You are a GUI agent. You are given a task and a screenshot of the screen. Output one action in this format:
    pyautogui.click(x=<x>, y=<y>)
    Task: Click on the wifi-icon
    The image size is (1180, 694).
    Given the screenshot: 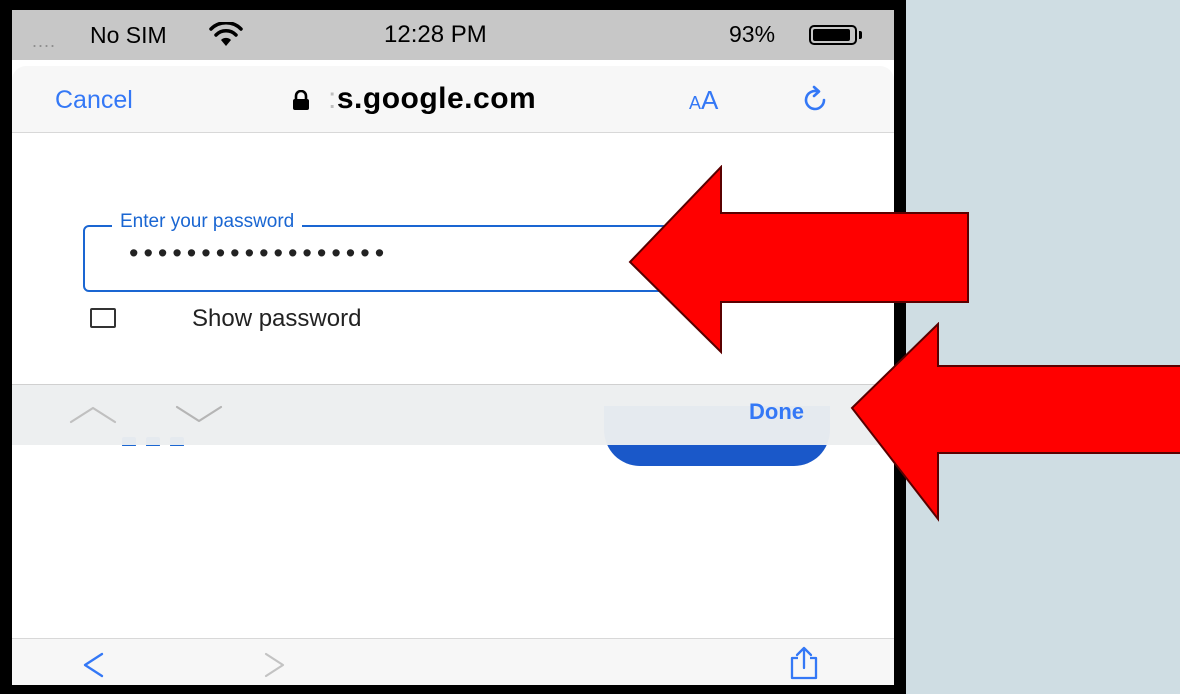 What is the action you would take?
    pyautogui.click(x=226, y=34)
    